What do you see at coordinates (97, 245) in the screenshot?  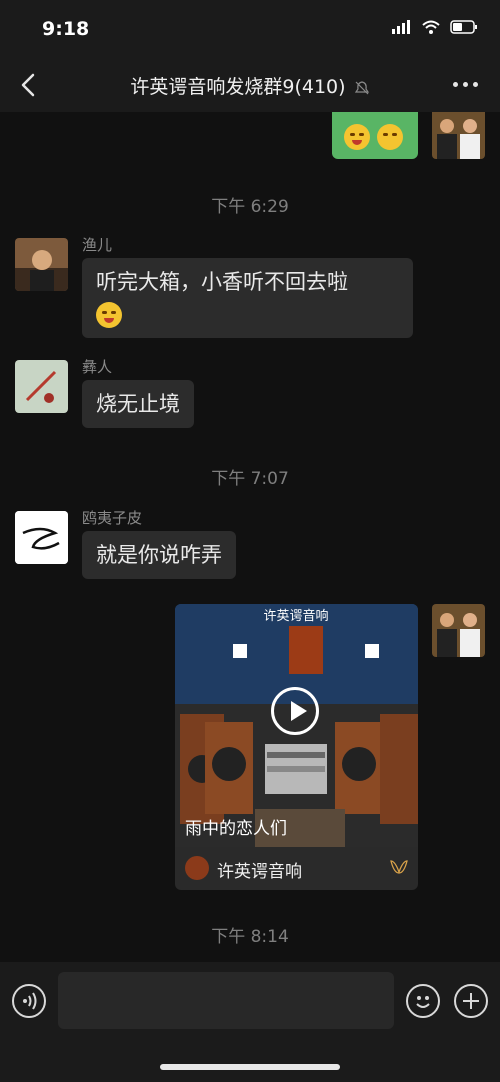 I see `sender-name: 渔儿` at bounding box center [97, 245].